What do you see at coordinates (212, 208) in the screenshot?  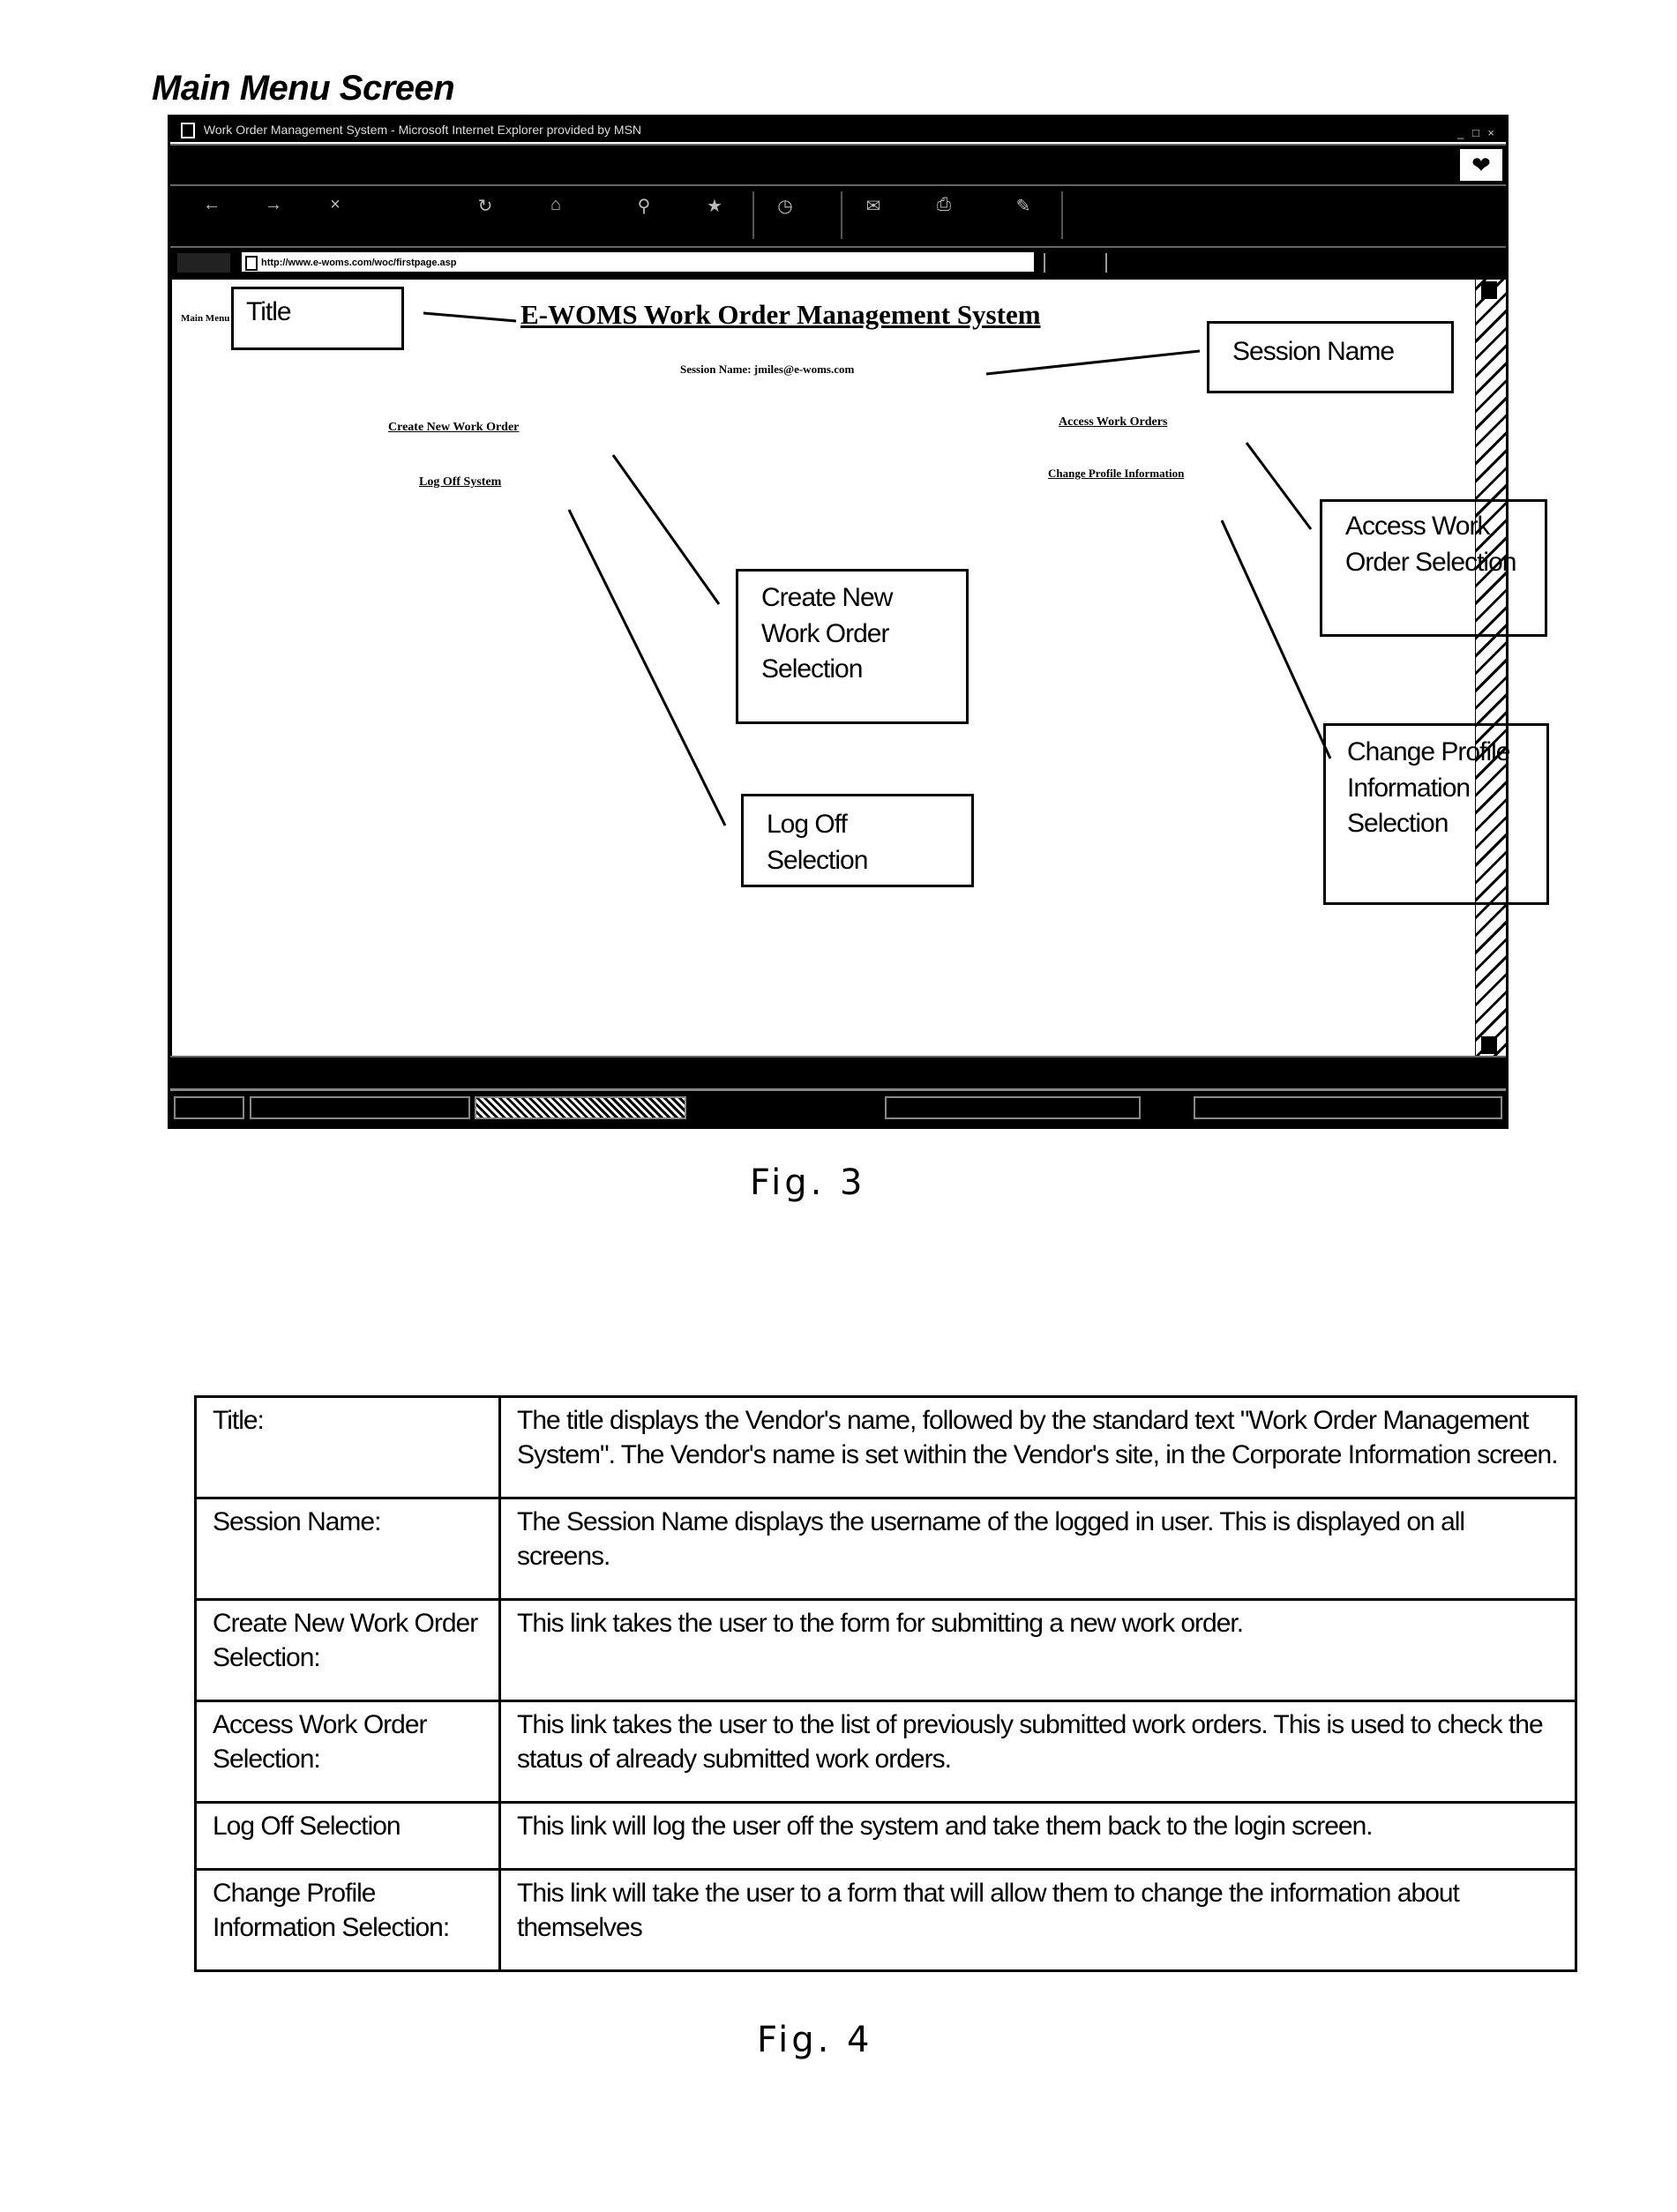 I see `back-icon: ←` at bounding box center [212, 208].